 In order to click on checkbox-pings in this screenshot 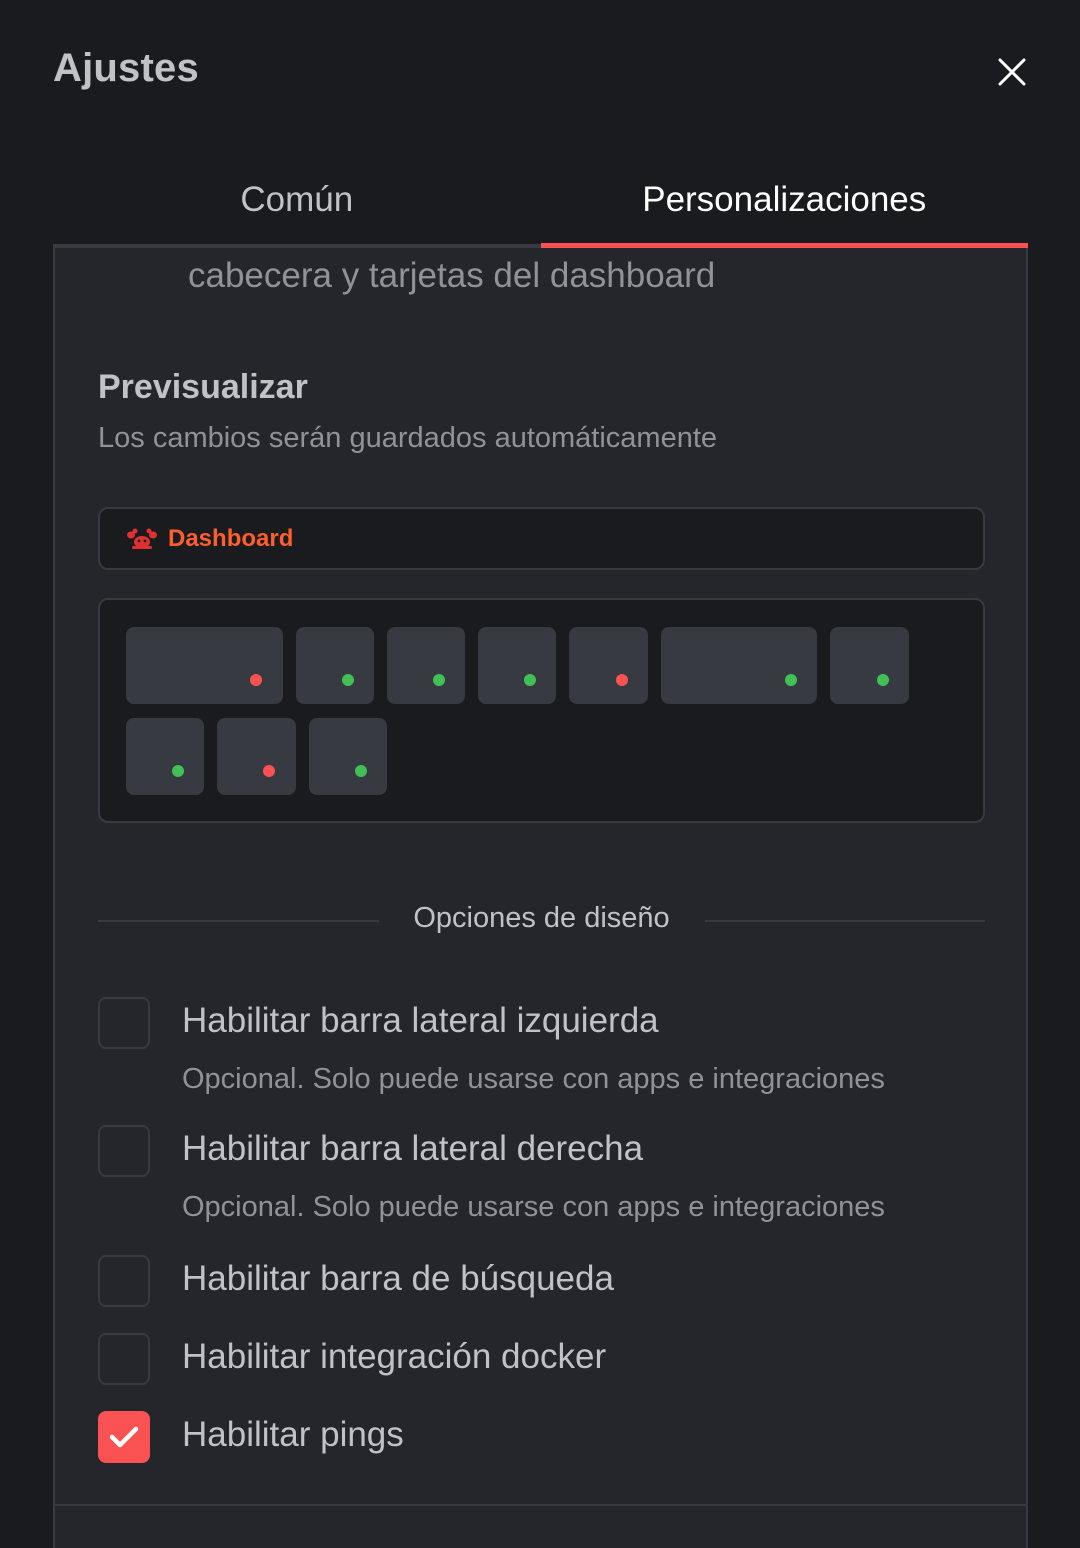, I will do `click(124, 1437)`.